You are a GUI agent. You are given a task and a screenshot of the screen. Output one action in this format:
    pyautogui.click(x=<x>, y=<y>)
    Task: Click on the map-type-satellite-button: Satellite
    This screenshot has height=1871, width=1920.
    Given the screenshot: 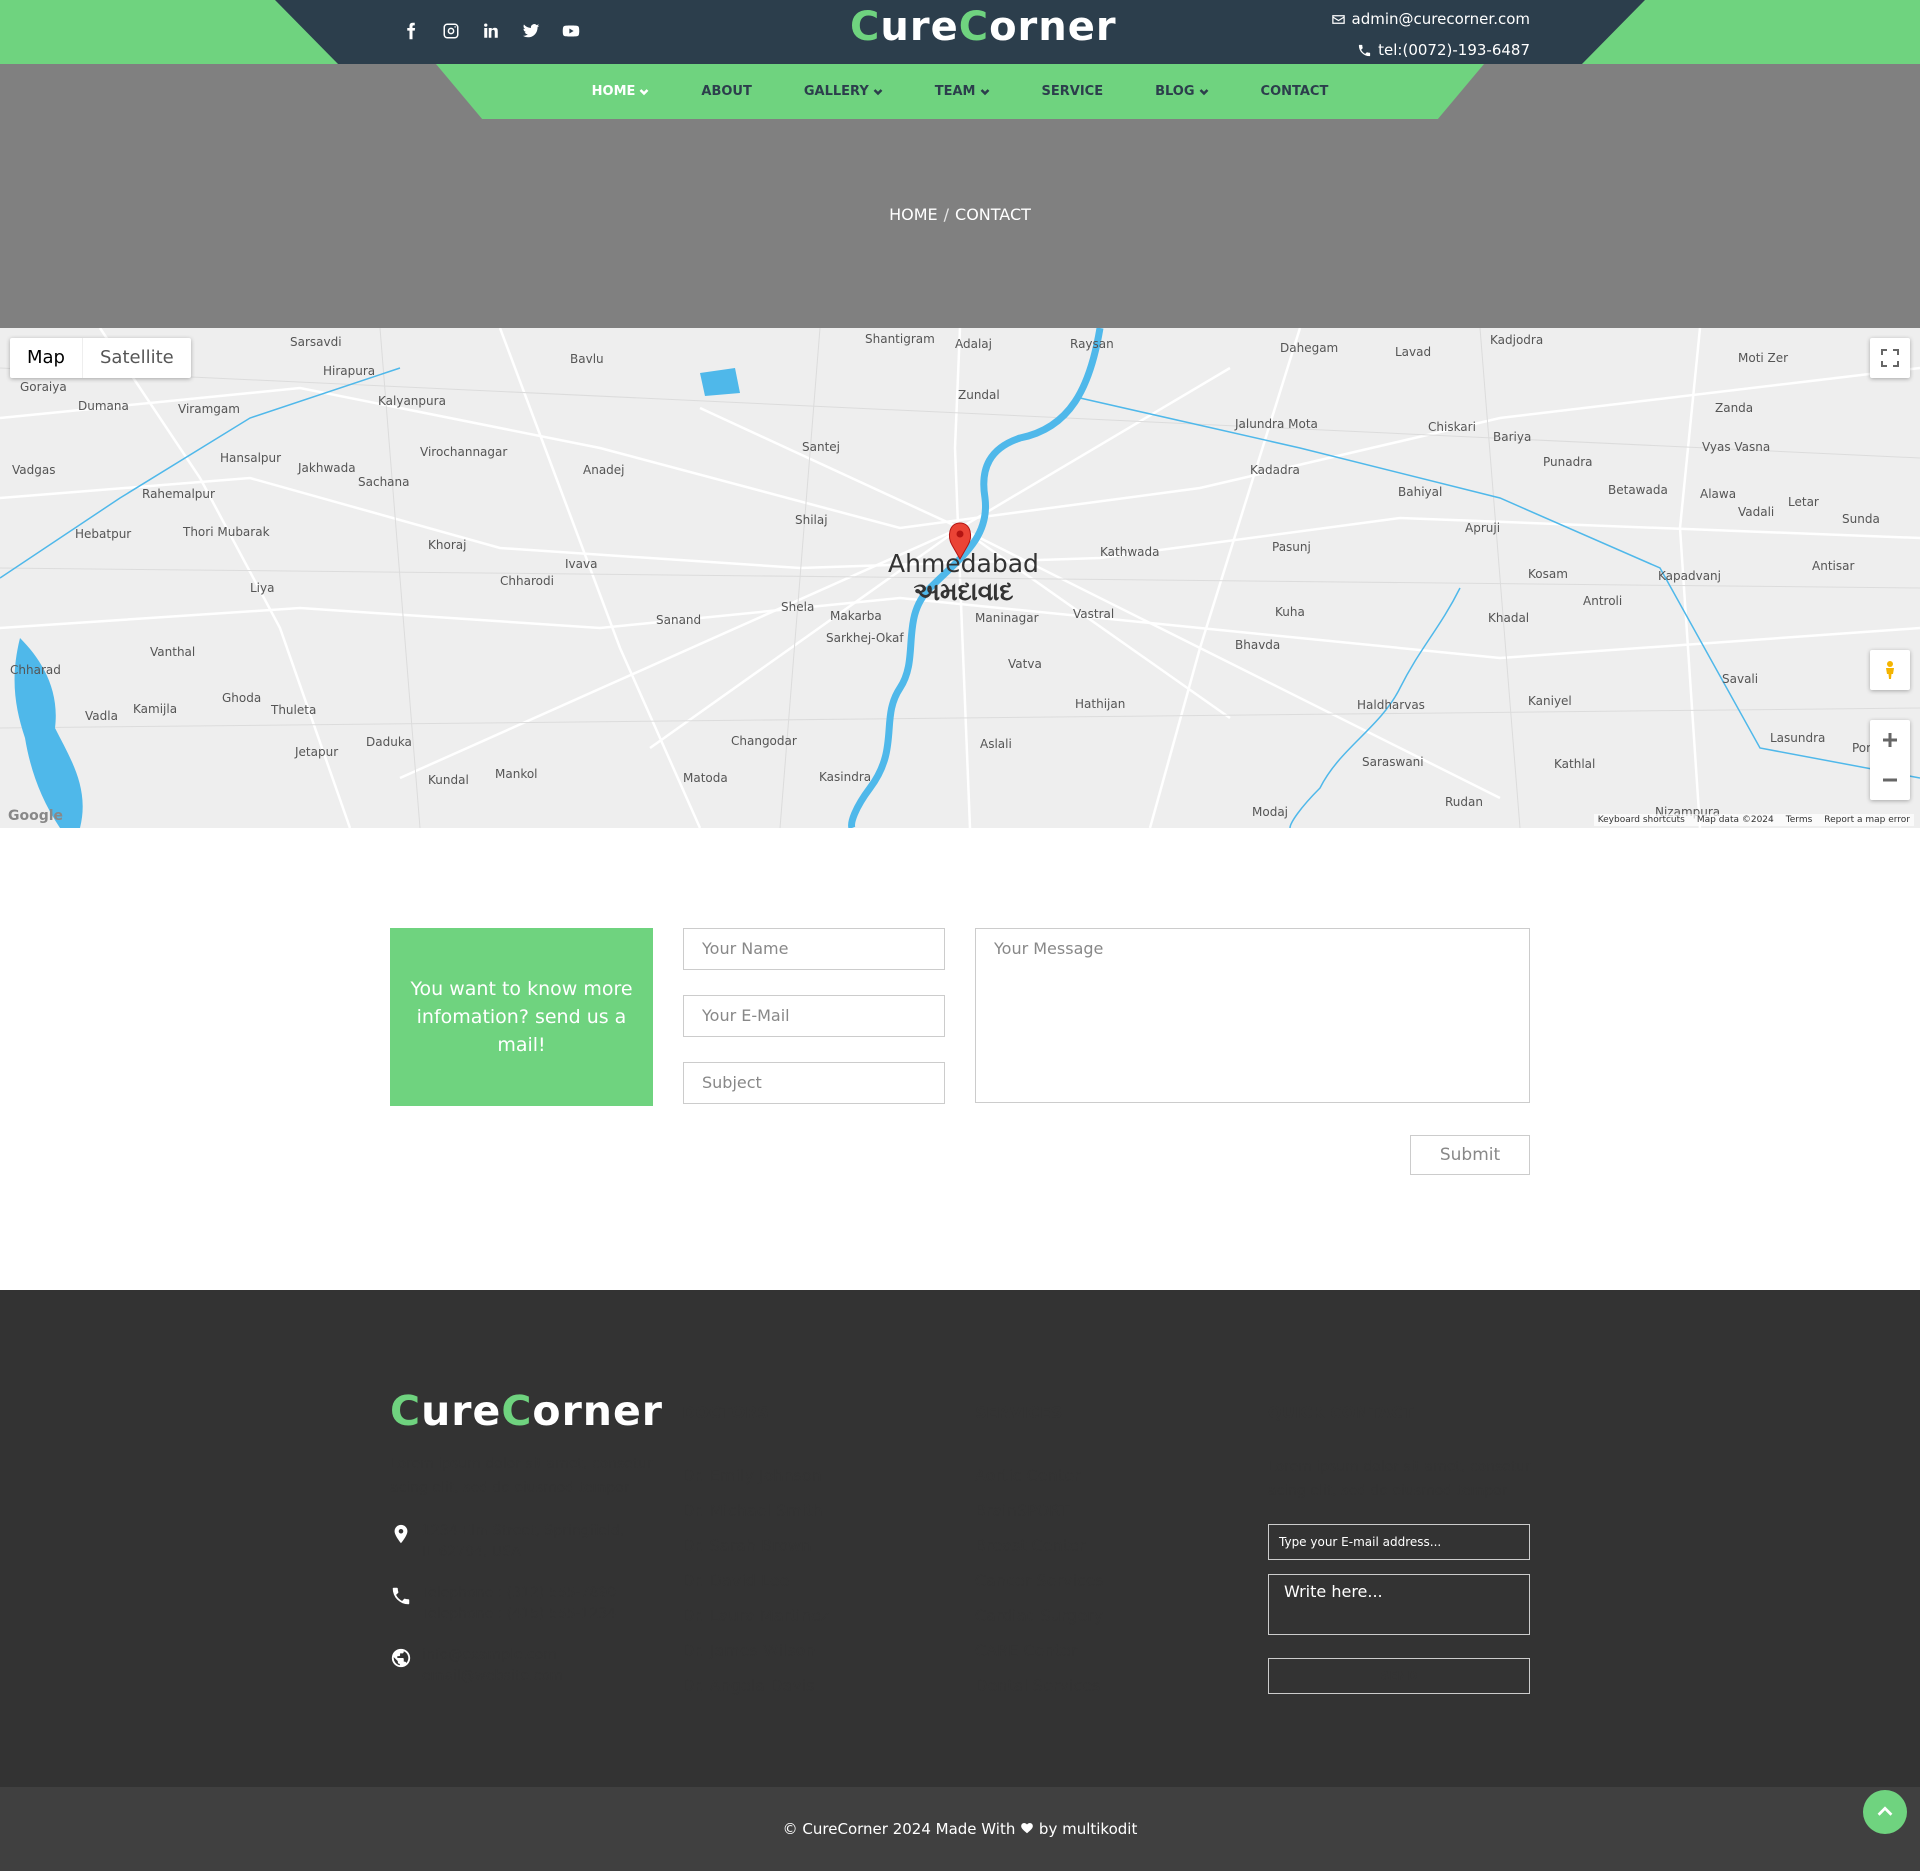 What is the action you would take?
    pyautogui.click(x=137, y=358)
    